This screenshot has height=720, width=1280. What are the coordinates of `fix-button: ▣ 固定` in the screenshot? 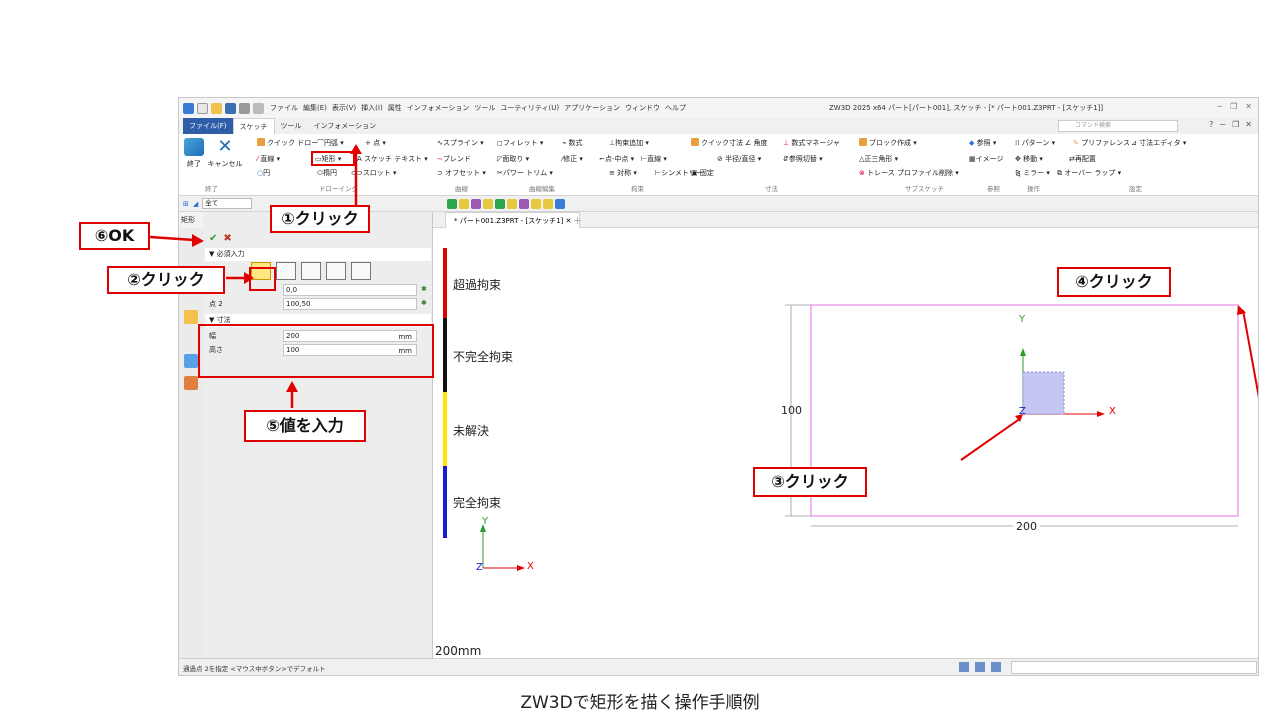 It's located at (702, 173).